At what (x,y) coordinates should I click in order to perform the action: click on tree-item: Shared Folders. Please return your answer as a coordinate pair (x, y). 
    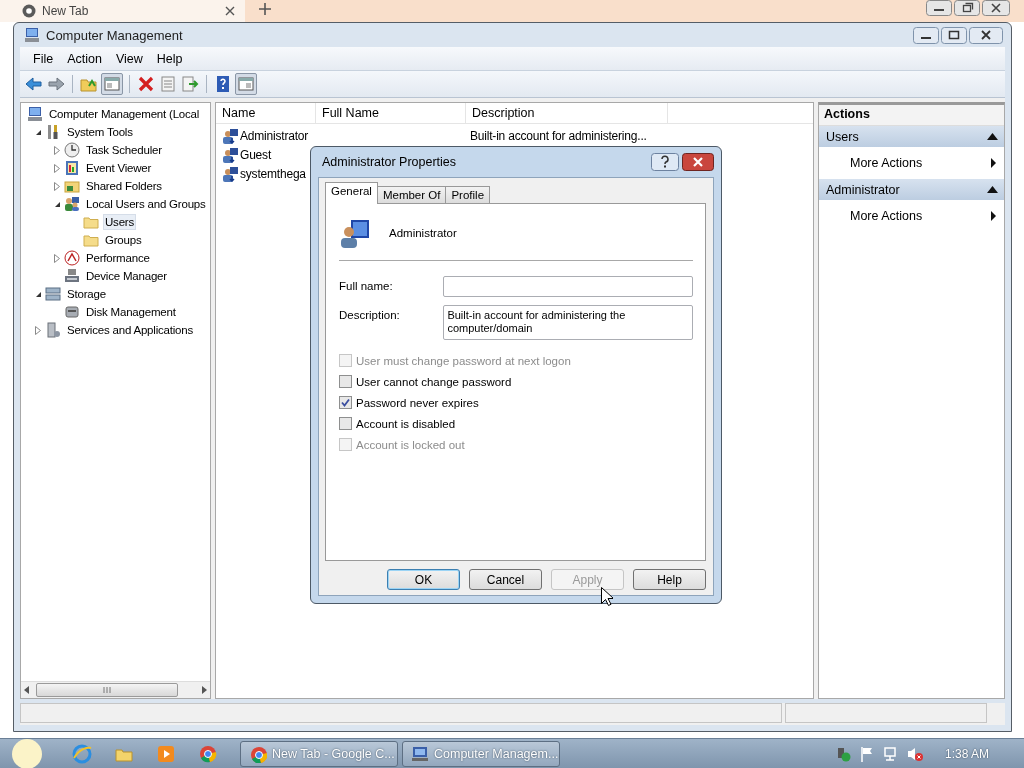
    Looking at the image, I should click on (124, 186).